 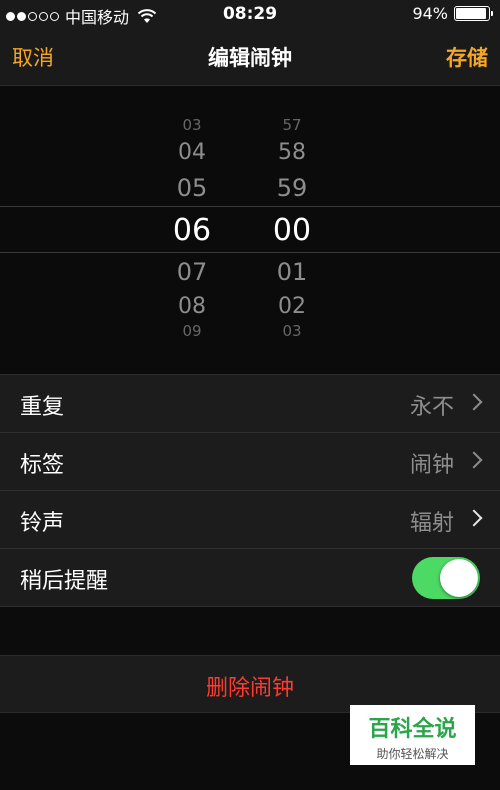 What do you see at coordinates (192, 188) in the screenshot?
I see `hour-option: 05` at bounding box center [192, 188].